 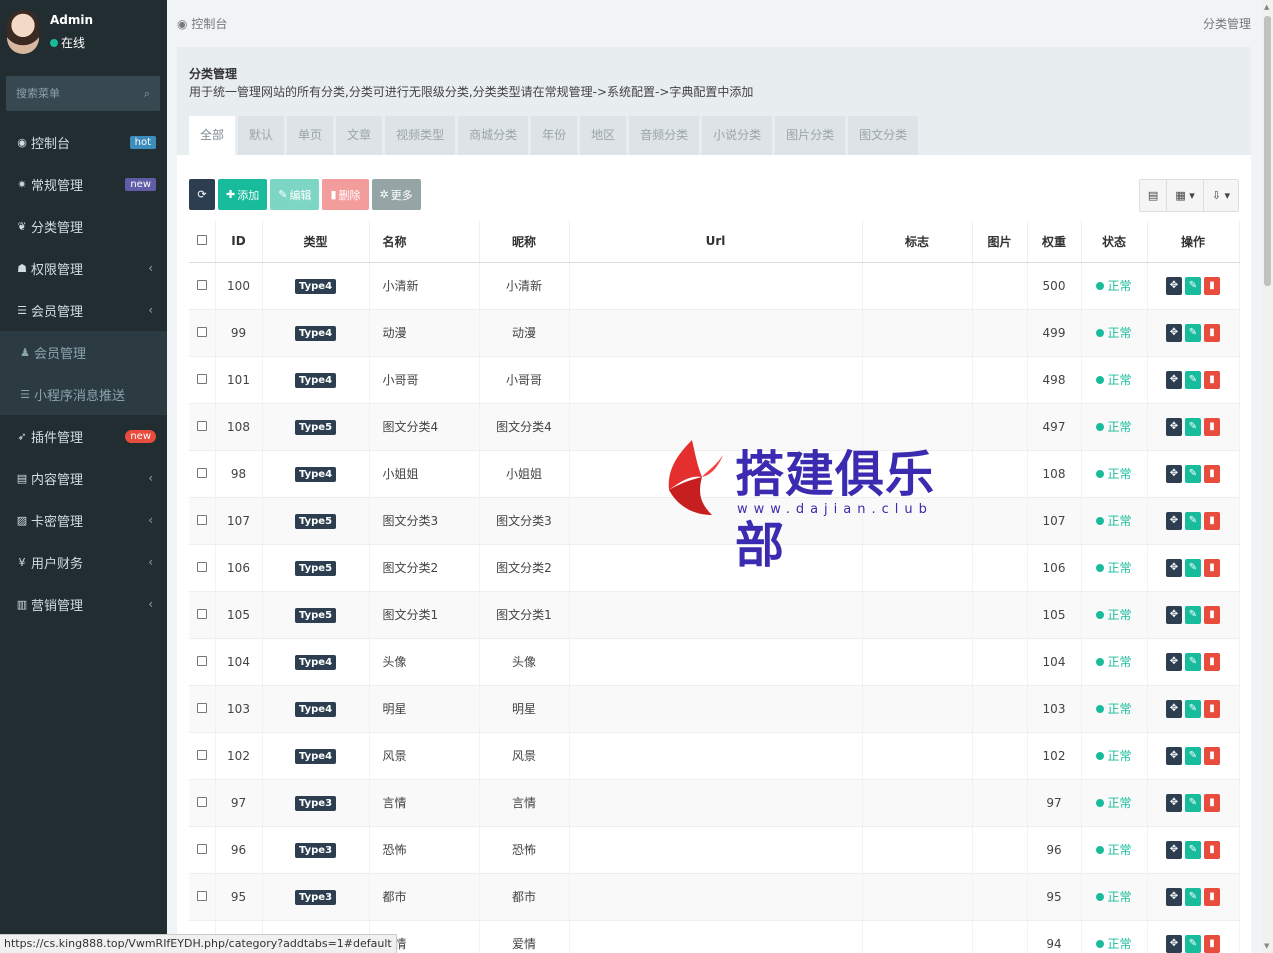 What do you see at coordinates (201, 240) in the screenshot?
I see `select-all-checkbox` at bounding box center [201, 240].